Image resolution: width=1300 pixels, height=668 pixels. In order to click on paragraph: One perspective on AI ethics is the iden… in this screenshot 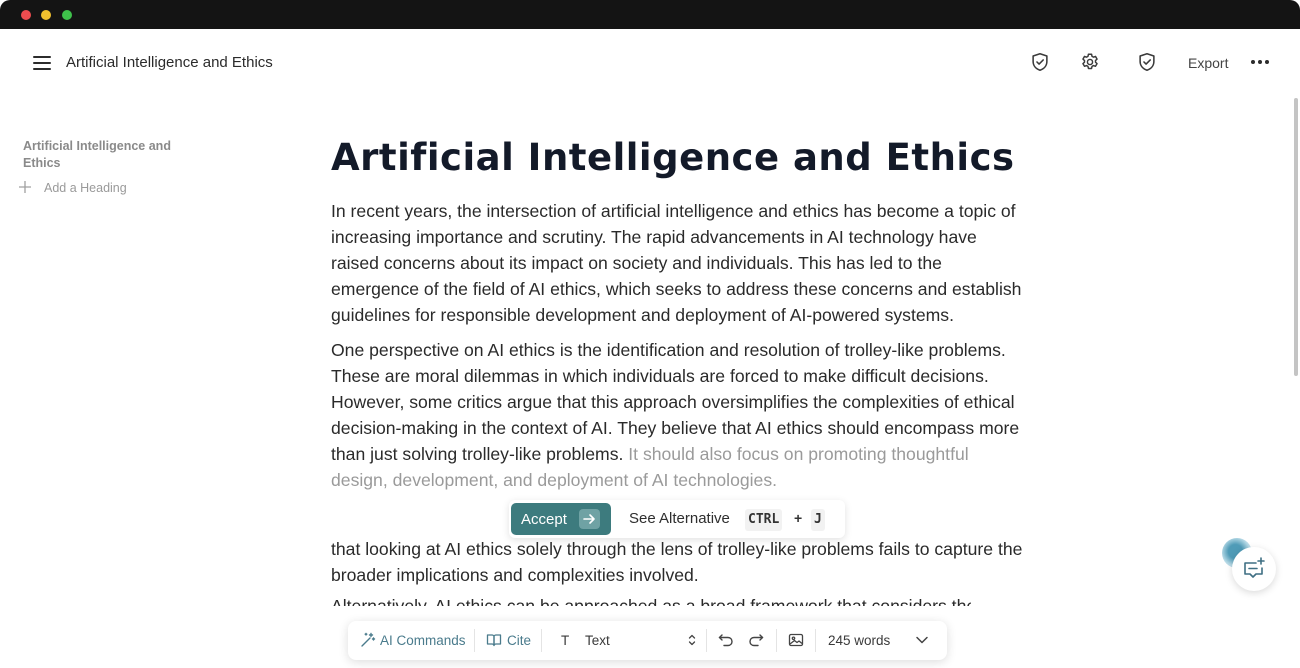, I will do `click(678, 415)`.